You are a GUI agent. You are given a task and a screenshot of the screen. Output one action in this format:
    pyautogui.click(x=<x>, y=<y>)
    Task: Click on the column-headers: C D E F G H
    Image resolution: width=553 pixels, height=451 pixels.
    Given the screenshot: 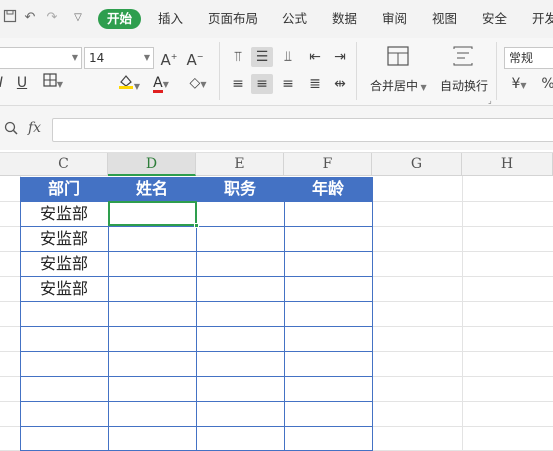 What is the action you would take?
    pyautogui.click(x=276, y=164)
    